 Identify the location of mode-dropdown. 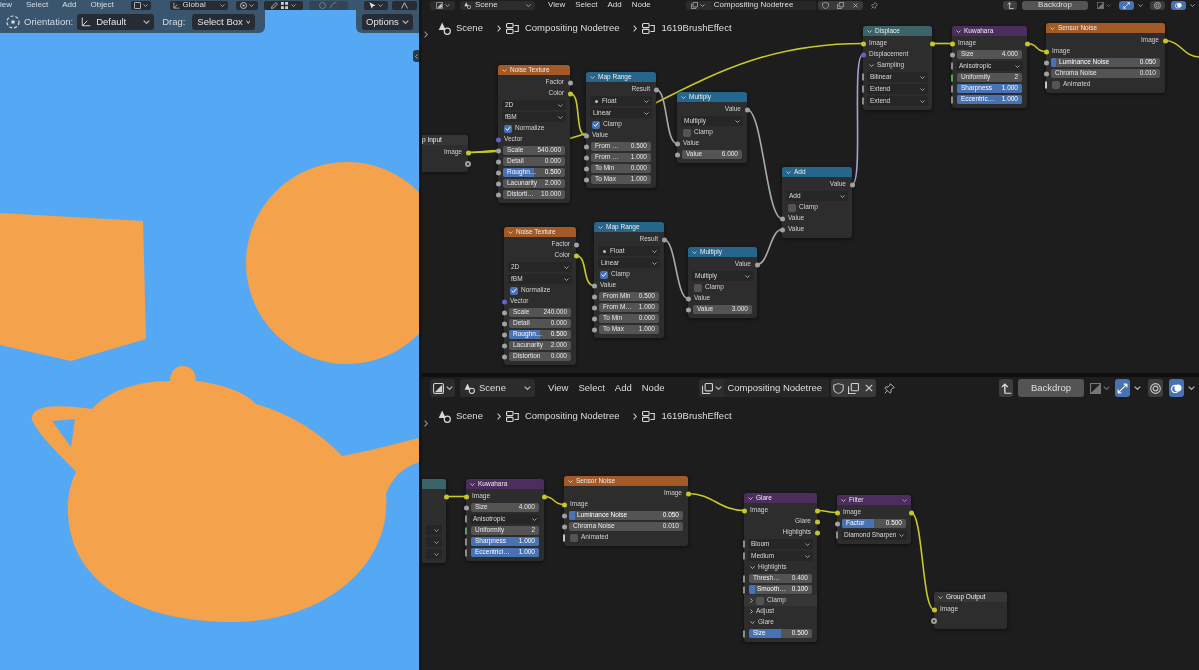
(140, 5).